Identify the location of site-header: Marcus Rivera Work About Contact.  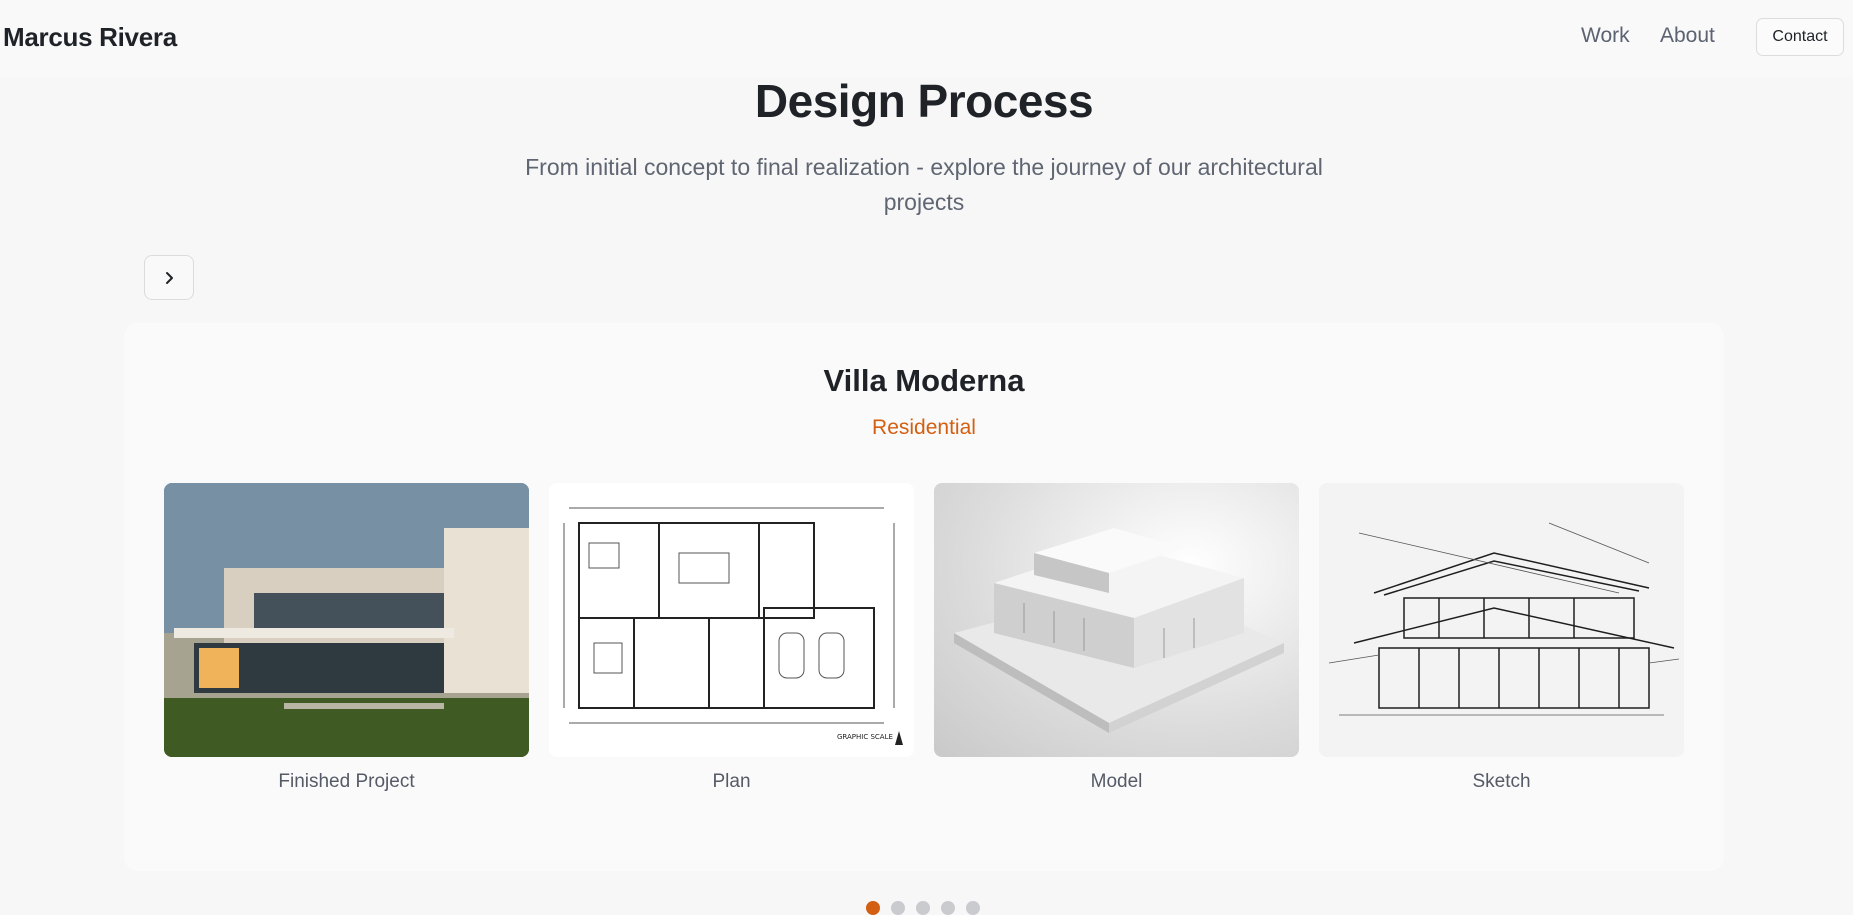
(926, 38).